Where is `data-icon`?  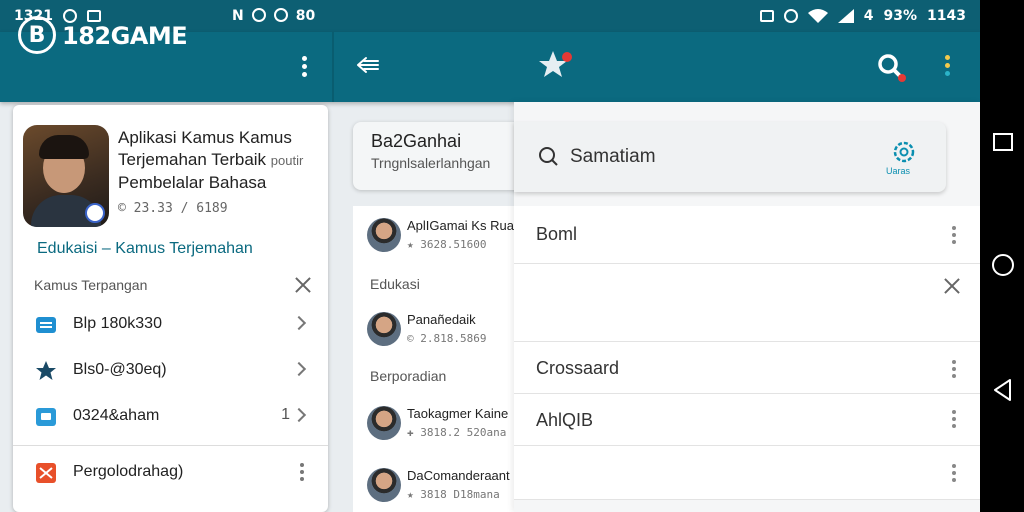
data-icon is located at coordinates (790, 16).